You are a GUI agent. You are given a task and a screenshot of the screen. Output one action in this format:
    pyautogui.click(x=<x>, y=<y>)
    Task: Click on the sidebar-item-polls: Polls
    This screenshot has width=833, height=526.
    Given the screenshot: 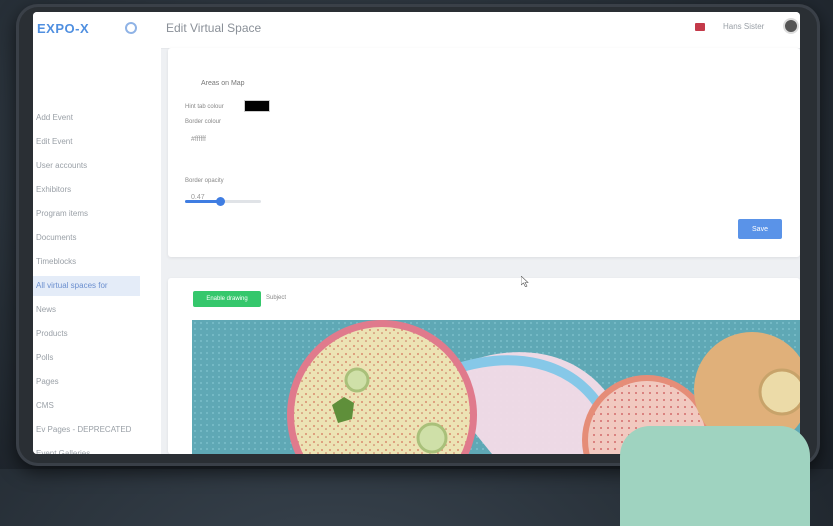 What is the action you would take?
    pyautogui.click(x=86, y=358)
    